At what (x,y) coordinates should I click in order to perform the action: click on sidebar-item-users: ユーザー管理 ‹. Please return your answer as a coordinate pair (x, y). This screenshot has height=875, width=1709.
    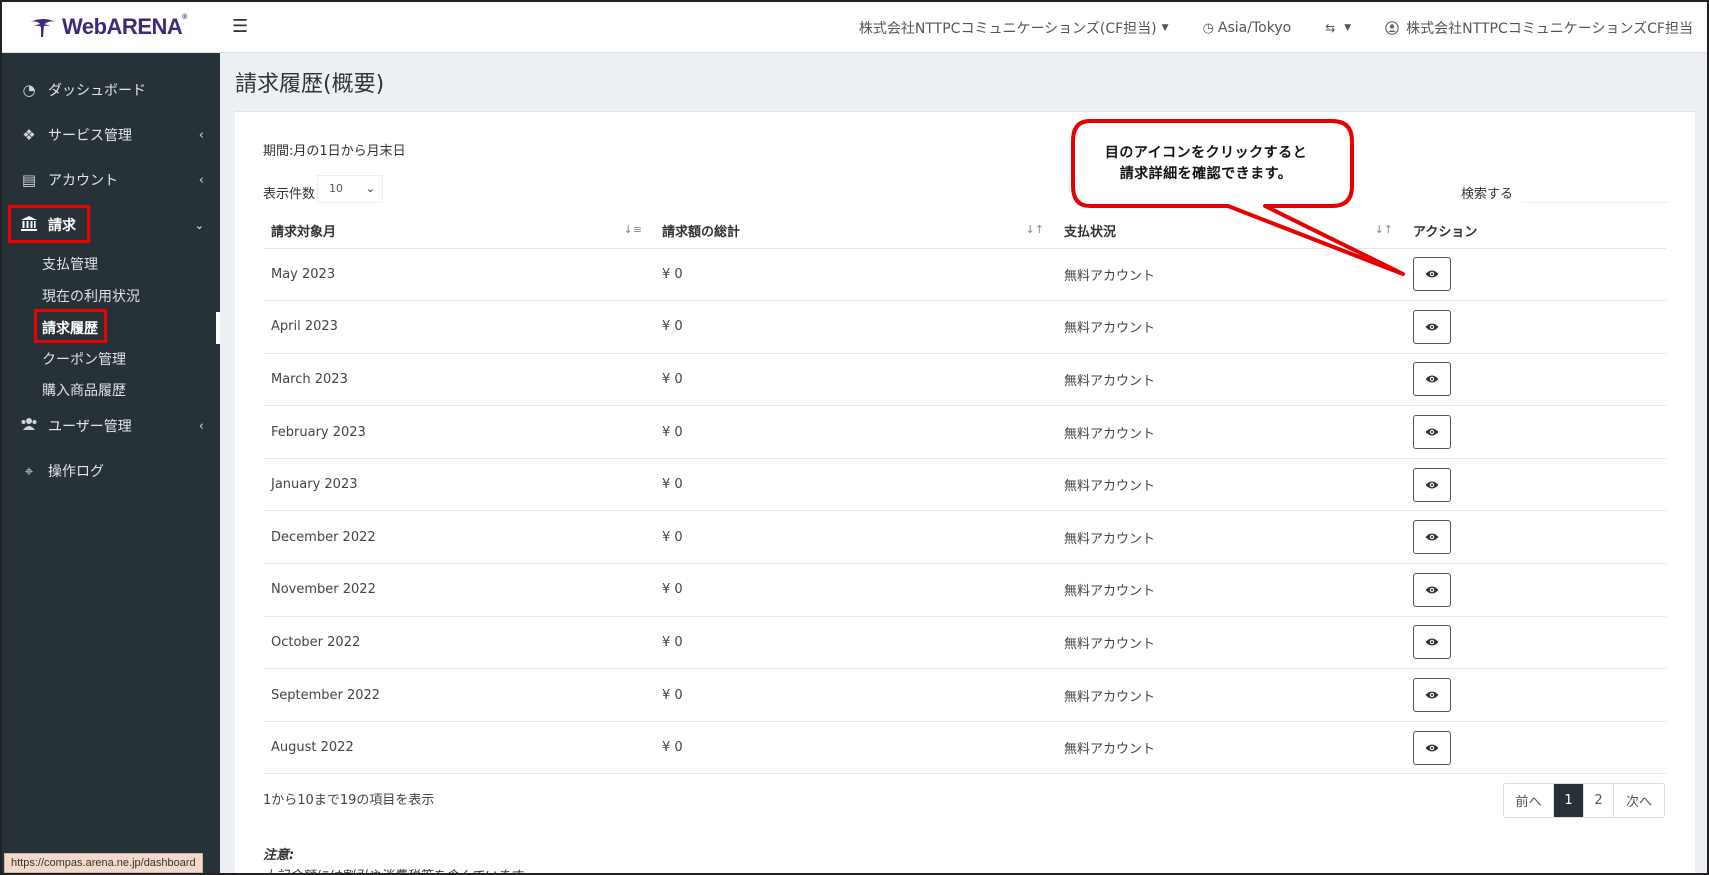
    Looking at the image, I should click on (111, 426).